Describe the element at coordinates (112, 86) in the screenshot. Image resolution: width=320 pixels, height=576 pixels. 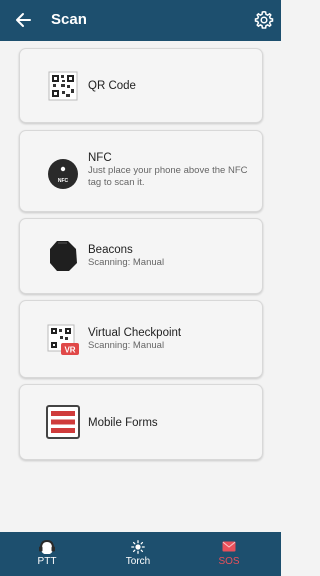
I see `scan-option-label: QR Code` at that location.